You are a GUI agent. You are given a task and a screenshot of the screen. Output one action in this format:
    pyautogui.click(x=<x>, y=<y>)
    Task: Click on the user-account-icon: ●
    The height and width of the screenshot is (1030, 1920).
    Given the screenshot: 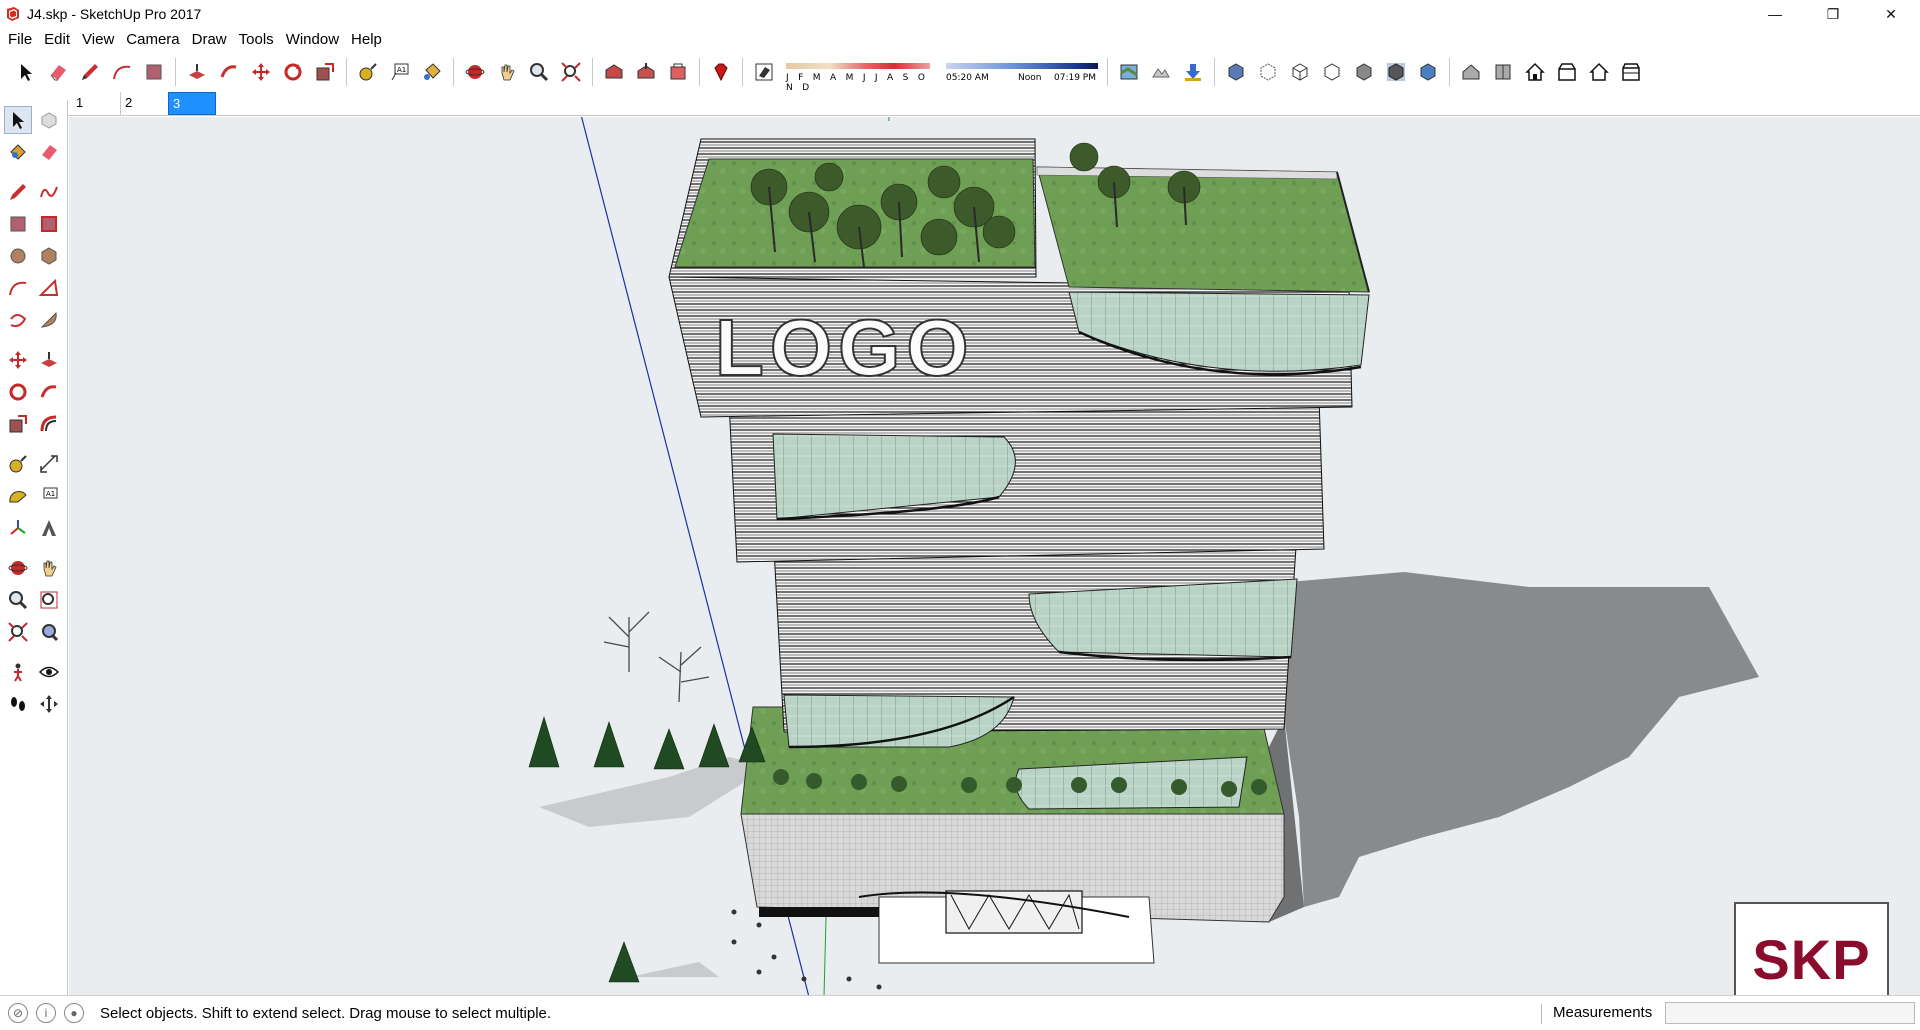 What is the action you would take?
    pyautogui.click(x=74, y=1013)
    